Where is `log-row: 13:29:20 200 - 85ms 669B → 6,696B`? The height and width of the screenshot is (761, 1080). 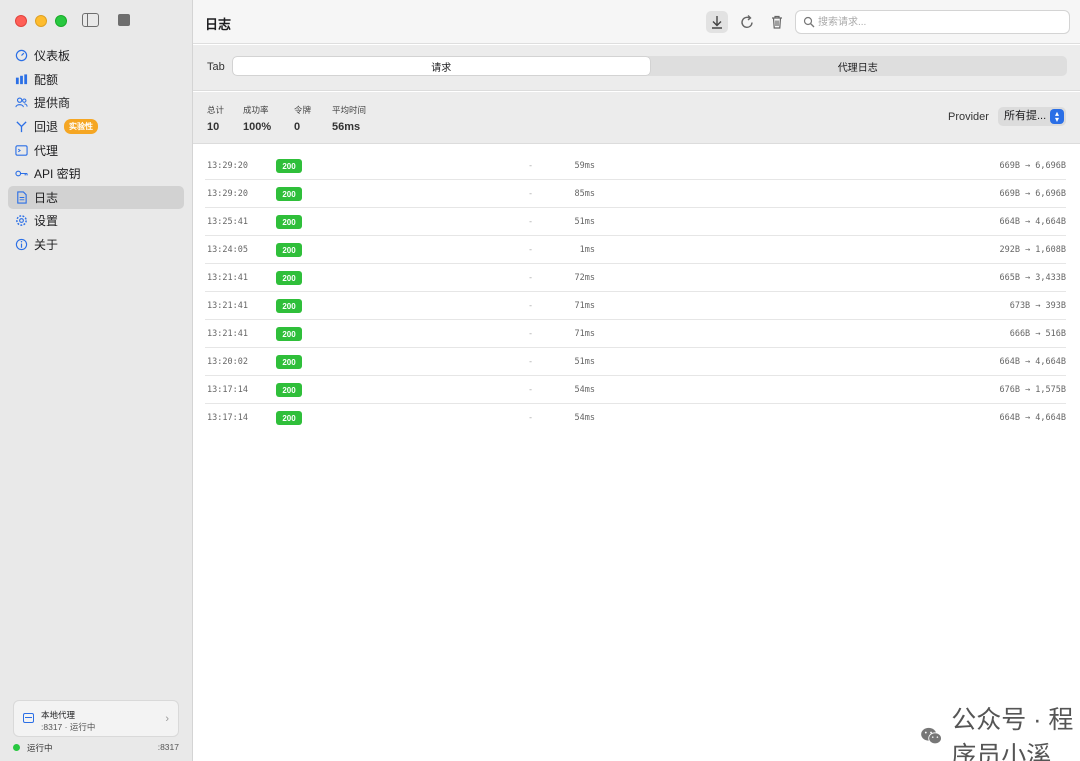 log-row: 13:29:20 200 - 85ms 669B → 6,696B is located at coordinates (635, 194).